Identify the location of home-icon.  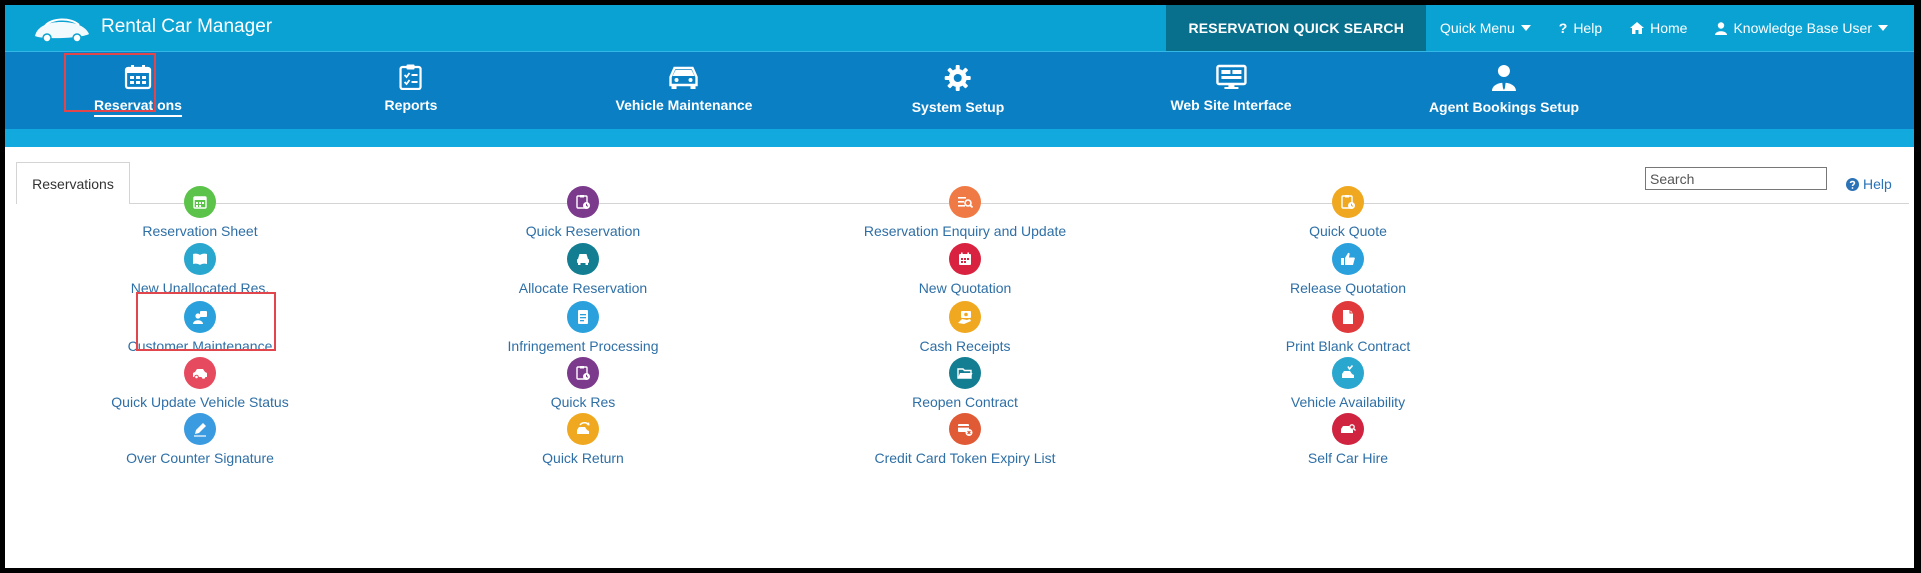
(1637, 28).